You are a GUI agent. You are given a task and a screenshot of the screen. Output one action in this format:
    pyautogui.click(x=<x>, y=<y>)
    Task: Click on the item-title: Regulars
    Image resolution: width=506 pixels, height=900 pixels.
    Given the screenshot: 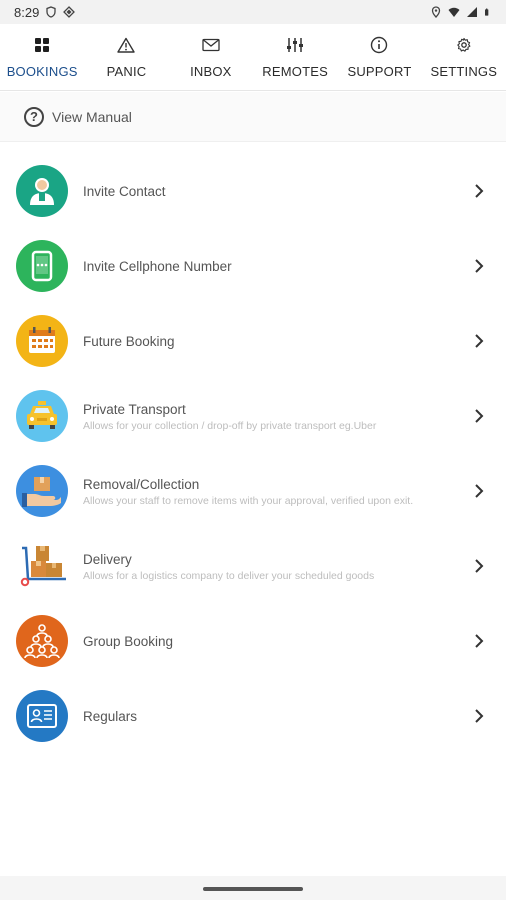 What is the action you would take?
    pyautogui.click(x=110, y=716)
    